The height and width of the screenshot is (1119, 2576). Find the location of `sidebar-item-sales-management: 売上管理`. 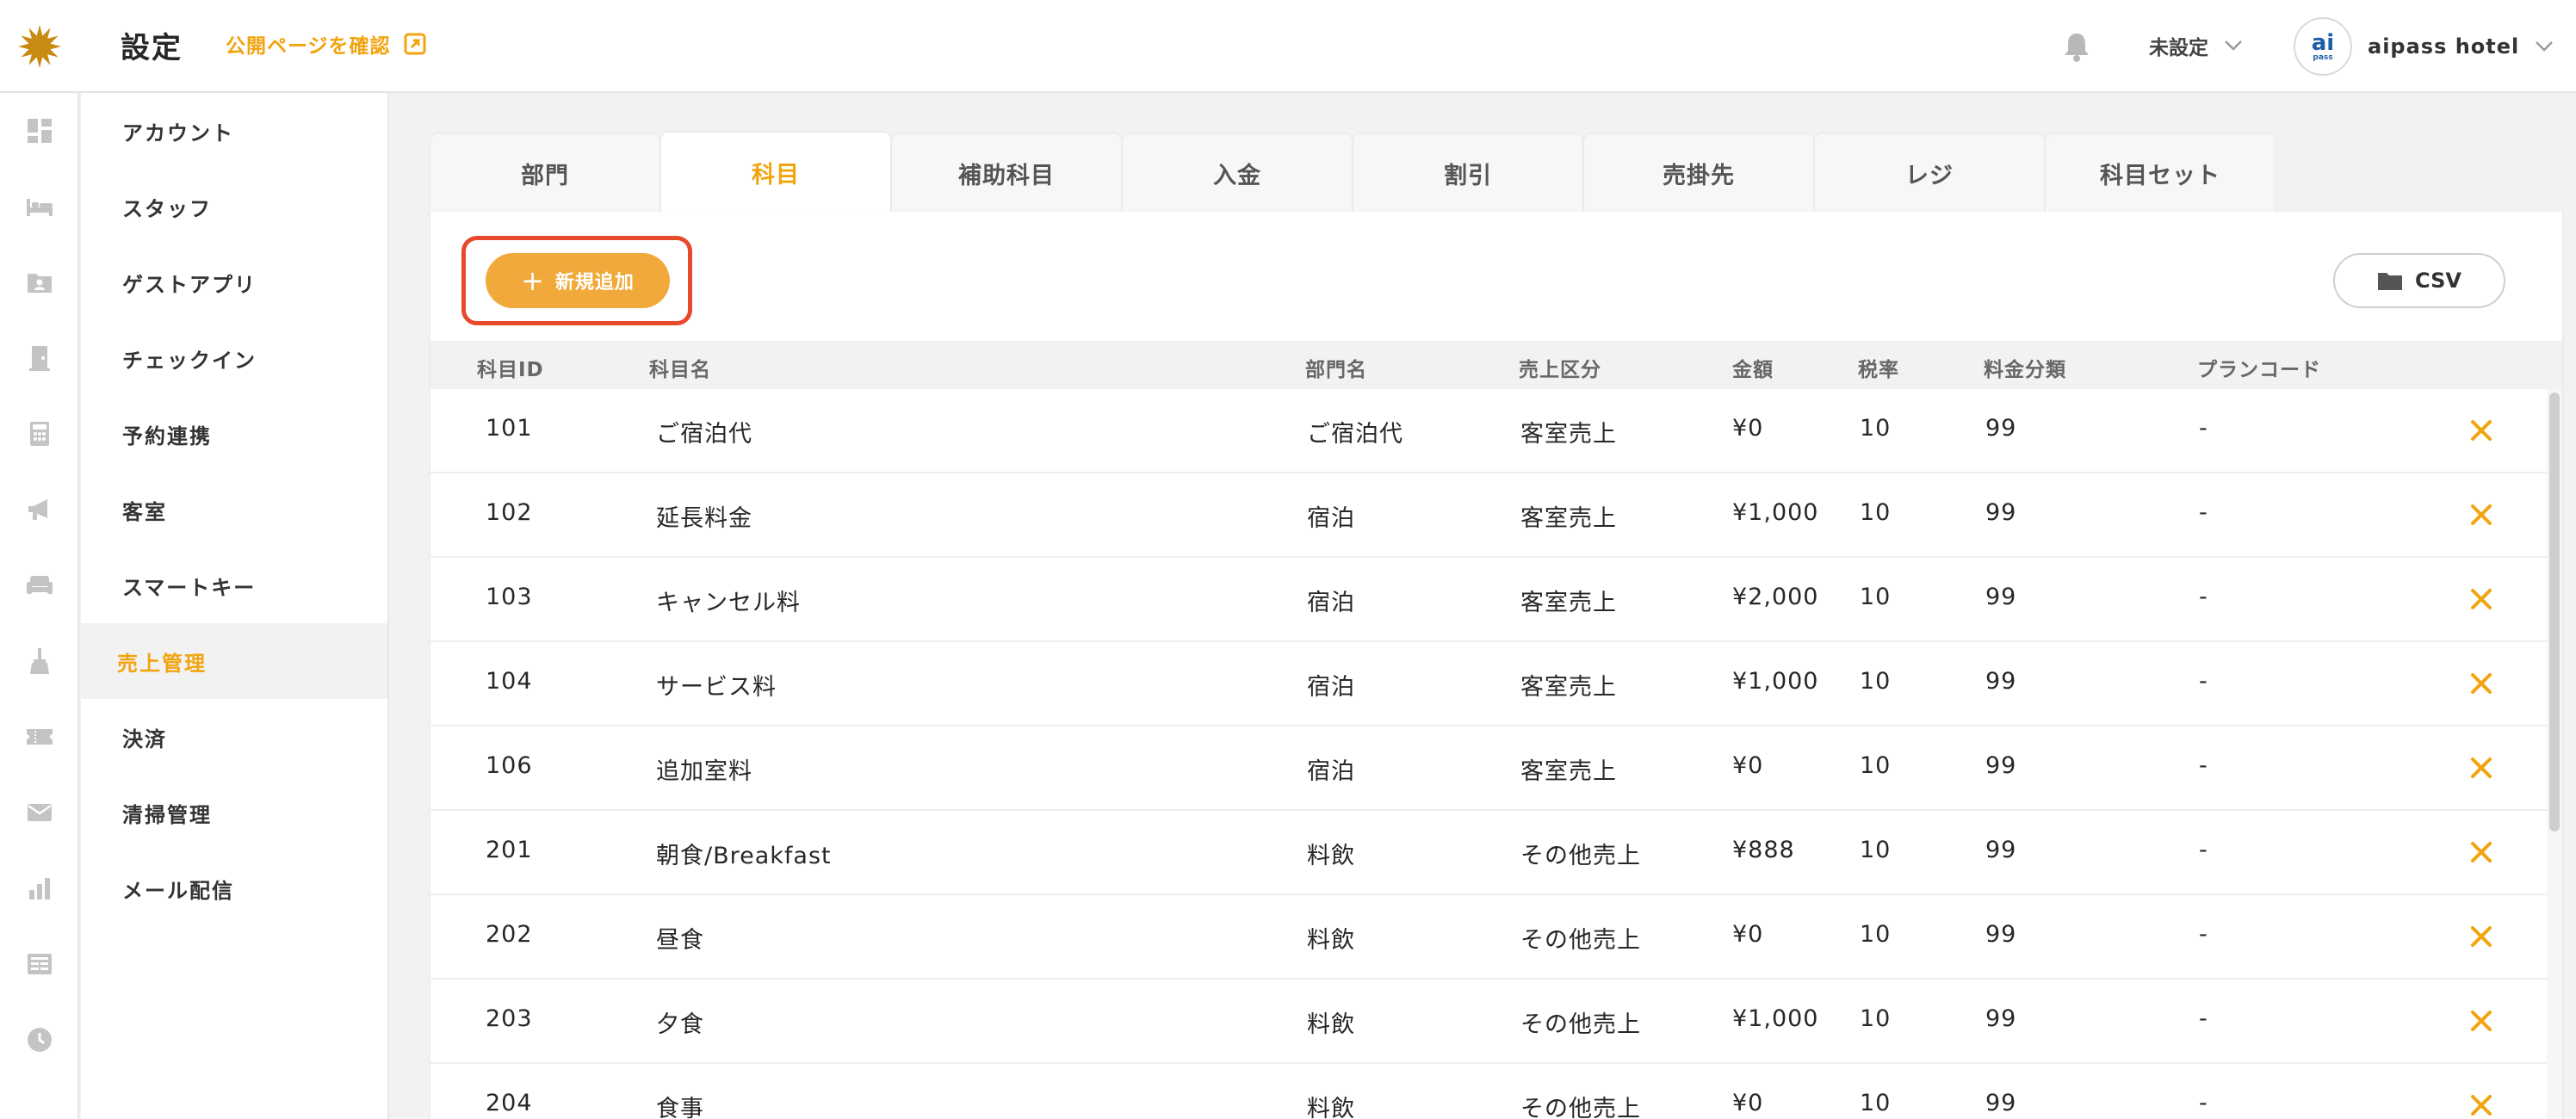

sidebar-item-sales-management: 売上管理 is located at coordinates (234, 661).